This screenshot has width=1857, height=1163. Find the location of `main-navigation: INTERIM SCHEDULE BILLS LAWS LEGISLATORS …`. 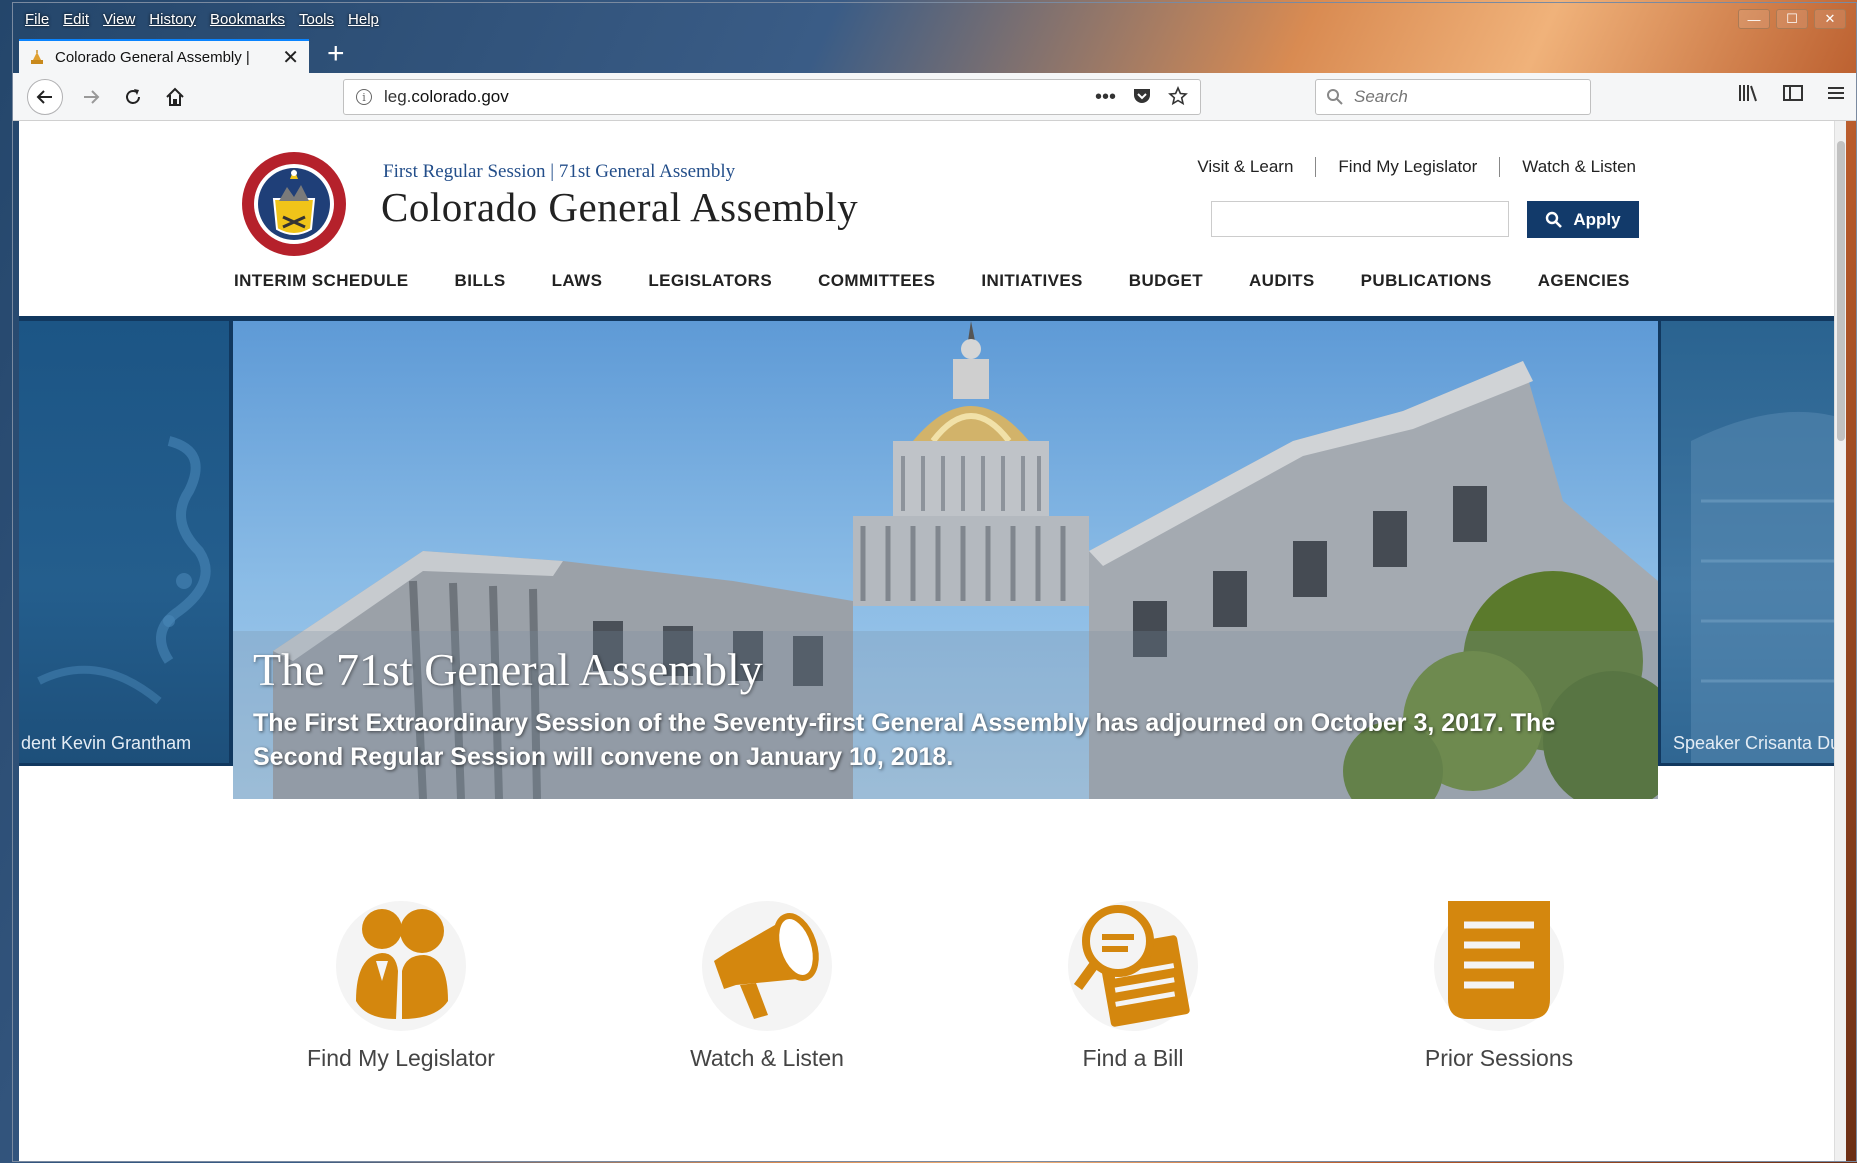

main-navigation: INTERIM SCHEDULE BILLS LAWS LEGISLATORS … is located at coordinates (932, 281).